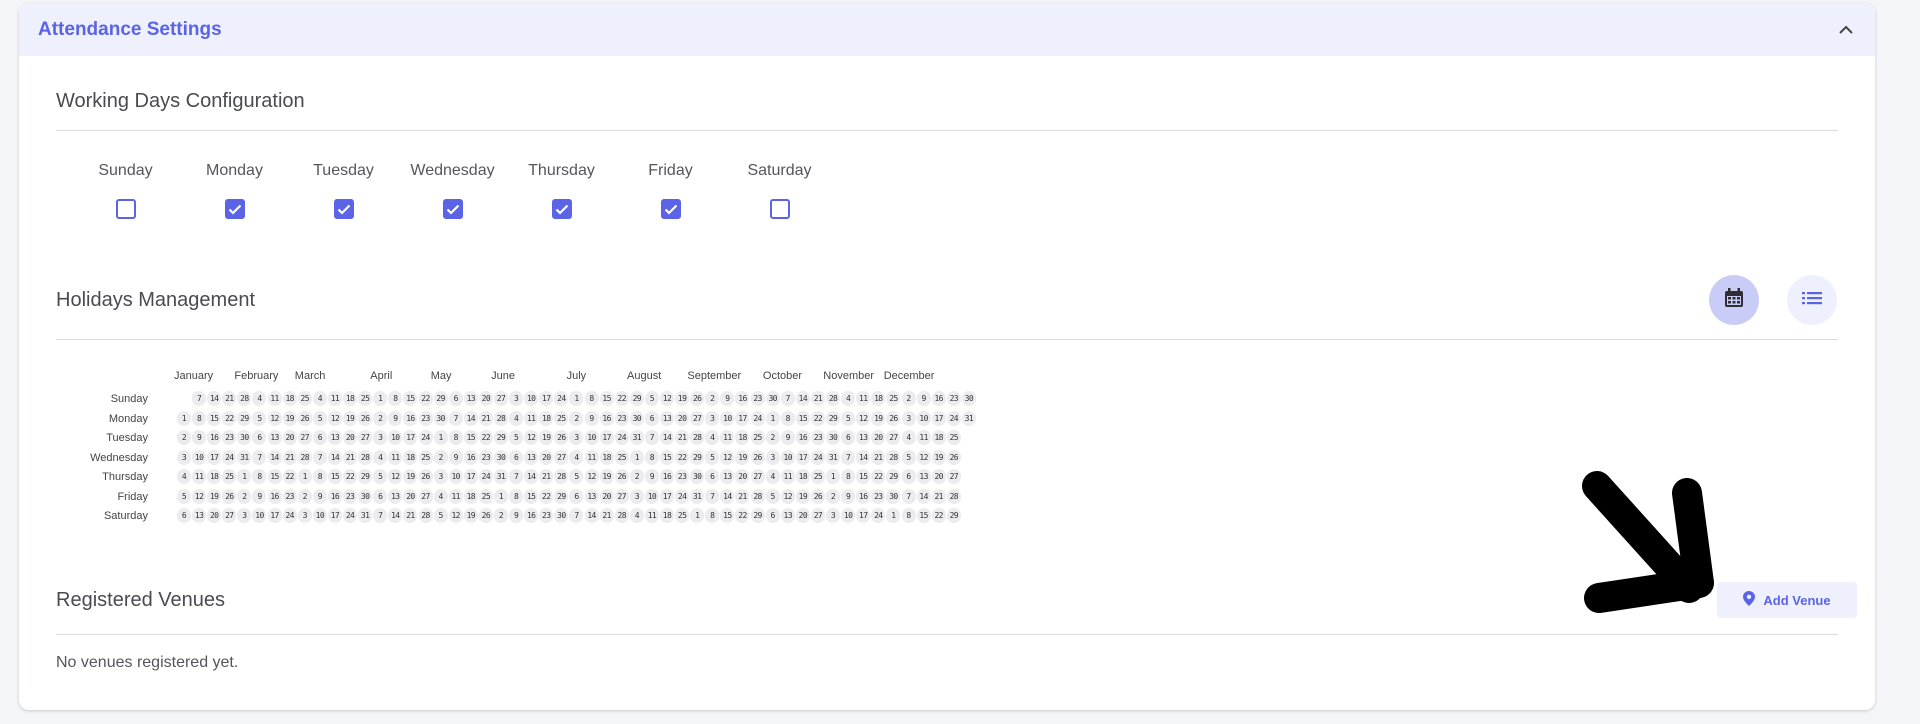 This screenshot has width=1920, height=724. Describe the element at coordinates (365, 457) in the screenshot. I see `calendar-day-cell: 28` at that location.